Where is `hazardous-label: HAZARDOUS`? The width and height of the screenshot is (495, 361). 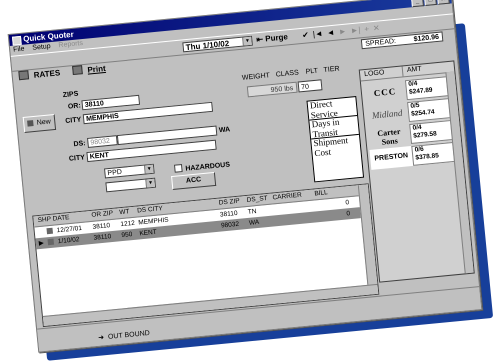 hazardous-label: HAZARDOUS is located at coordinates (208, 167).